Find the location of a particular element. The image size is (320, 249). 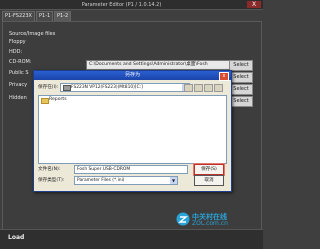

window-title: Parameter Editor (P1 / 1.0.14.2) is located at coordinates (121, 5).